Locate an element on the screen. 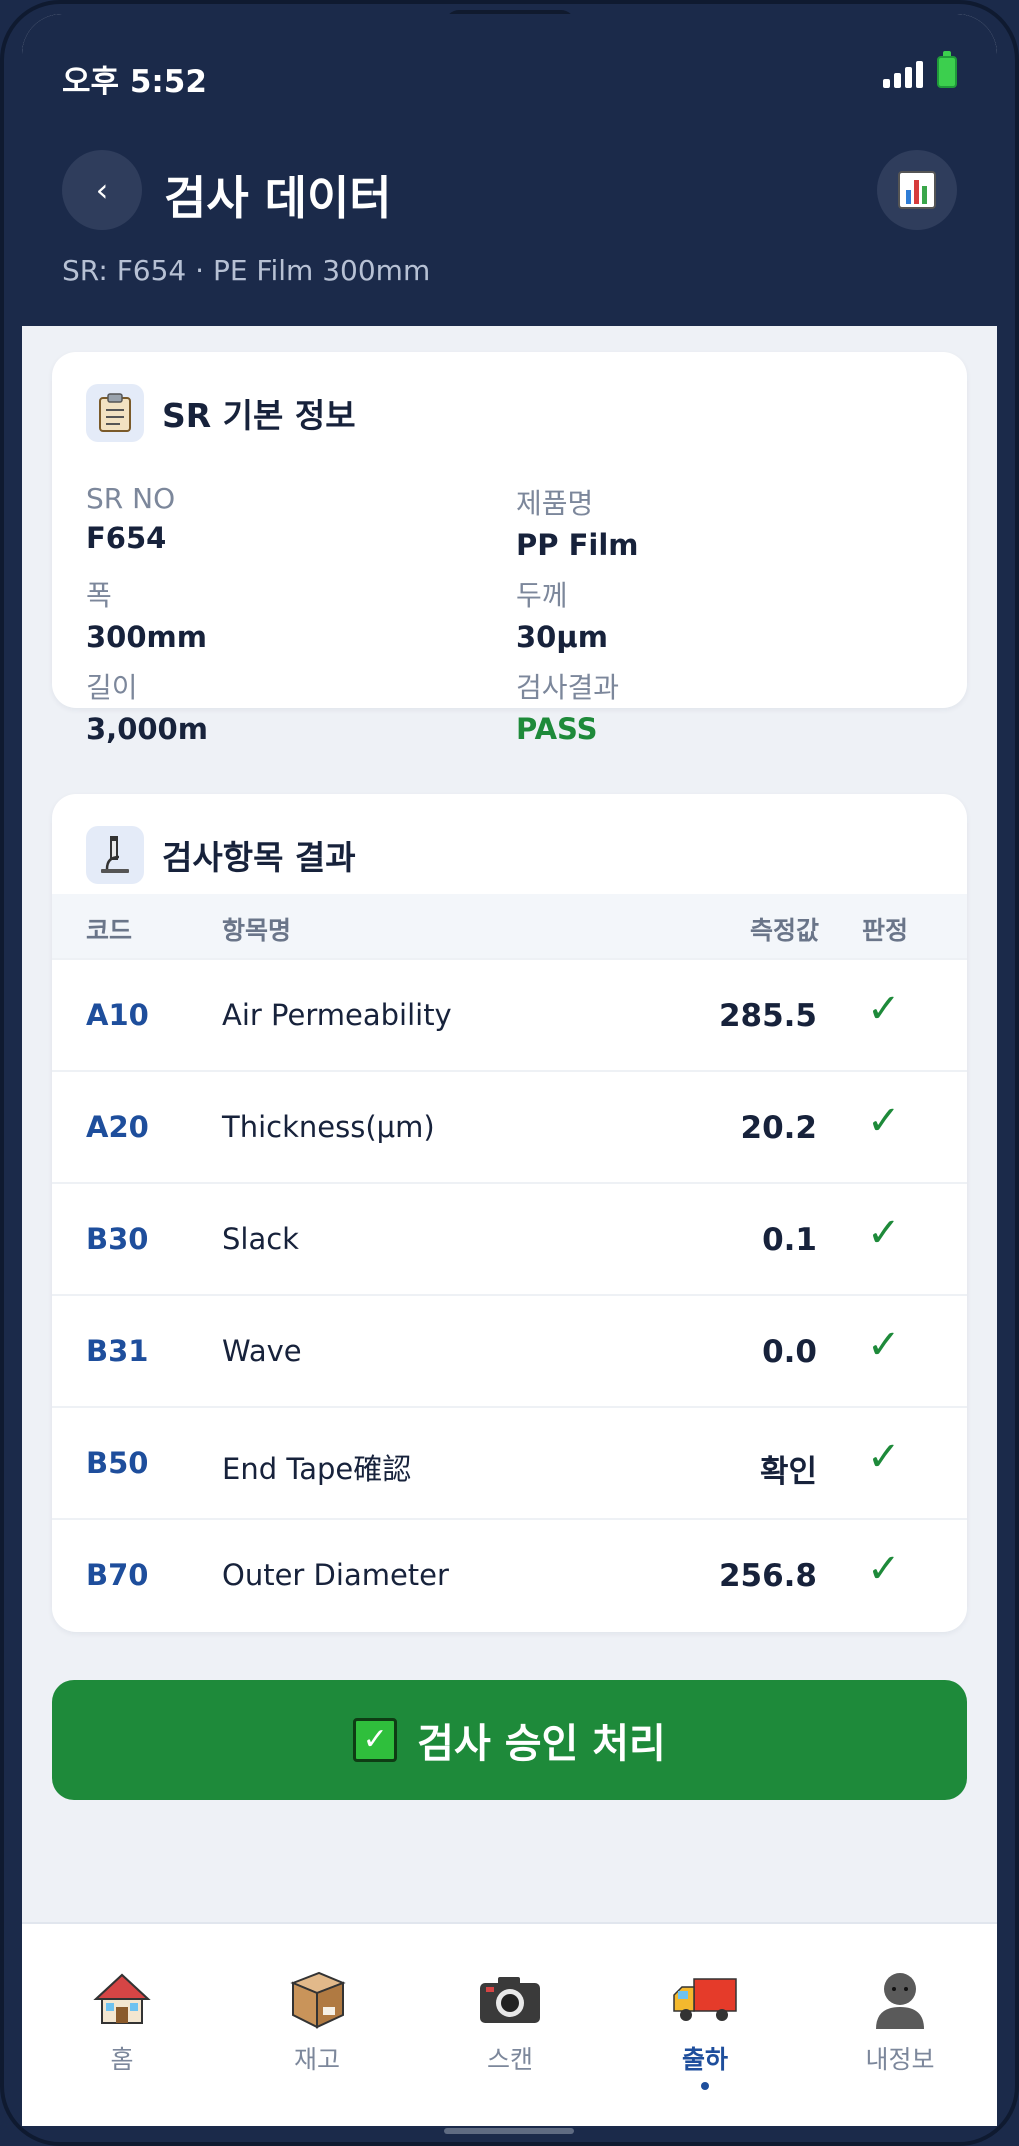  row-name: Thickness(μm) is located at coordinates (328, 1127).